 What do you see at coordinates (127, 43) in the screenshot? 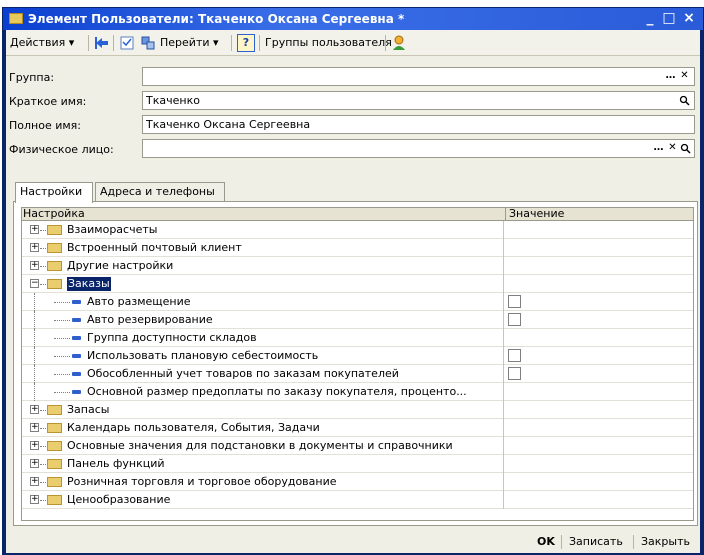
I see `document-list-icon` at bounding box center [127, 43].